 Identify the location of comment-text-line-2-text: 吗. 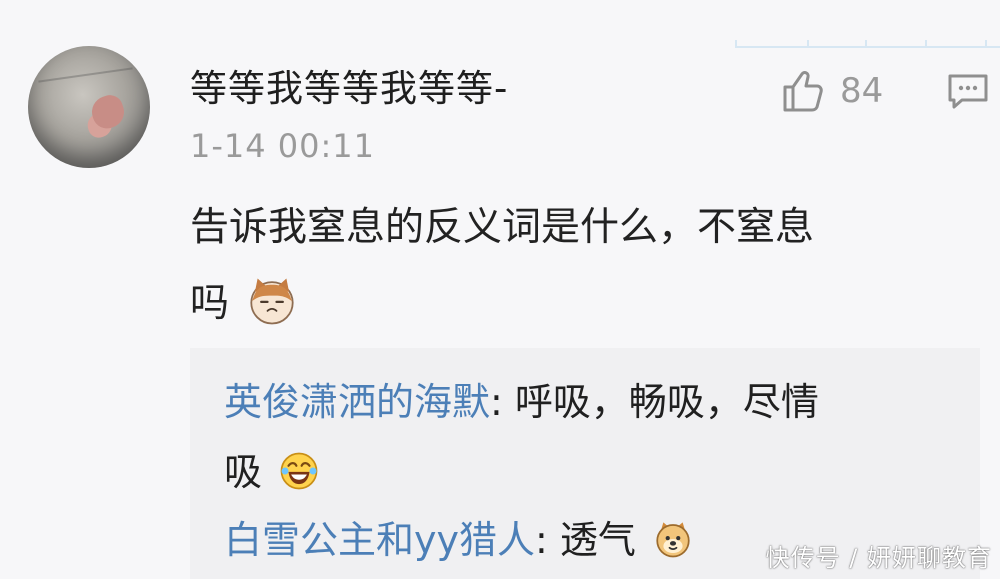
(210, 303).